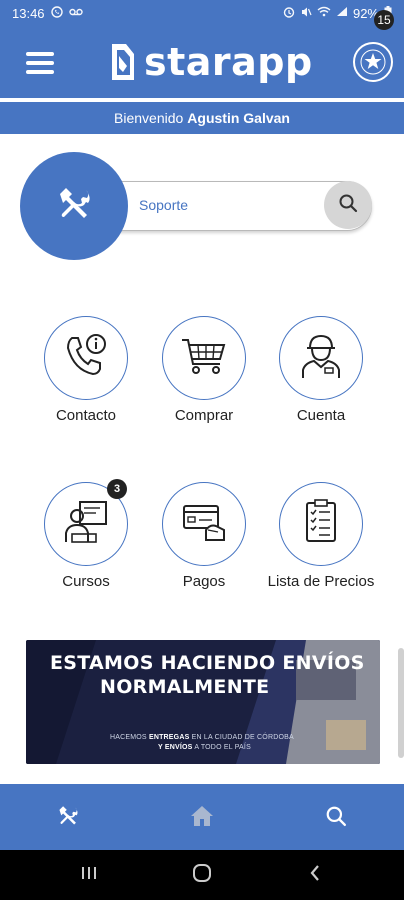 The image size is (404, 900). Describe the element at coordinates (86, 581) in the screenshot. I see `tile-label: Cursos` at that location.